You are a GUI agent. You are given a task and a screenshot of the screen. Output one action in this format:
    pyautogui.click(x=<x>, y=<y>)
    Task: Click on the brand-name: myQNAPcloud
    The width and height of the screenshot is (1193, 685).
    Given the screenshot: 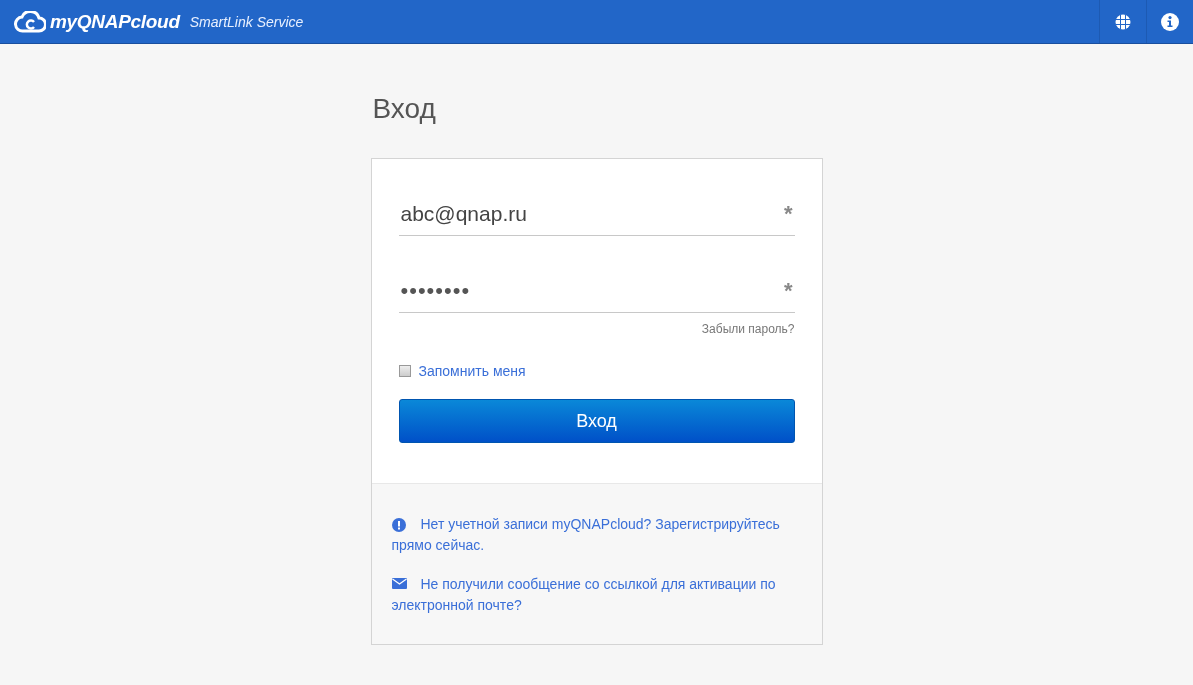 What is the action you would take?
    pyautogui.click(x=115, y=21)
    